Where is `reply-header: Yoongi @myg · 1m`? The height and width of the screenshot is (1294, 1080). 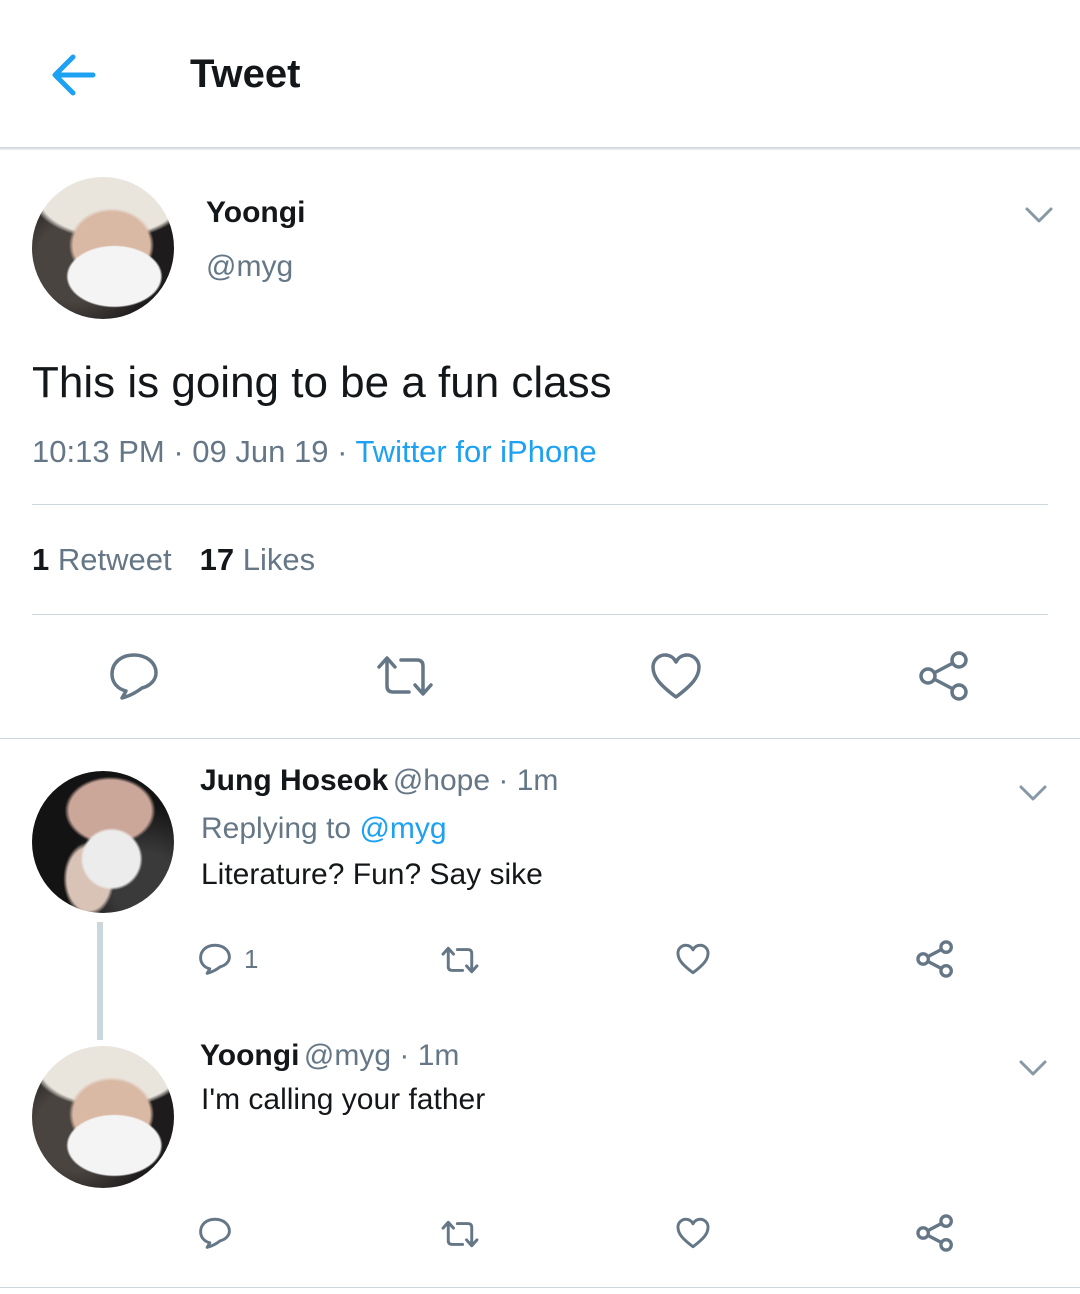
reply-header: Yoongi @myg · 1m is located at coordinates (329, 1056).